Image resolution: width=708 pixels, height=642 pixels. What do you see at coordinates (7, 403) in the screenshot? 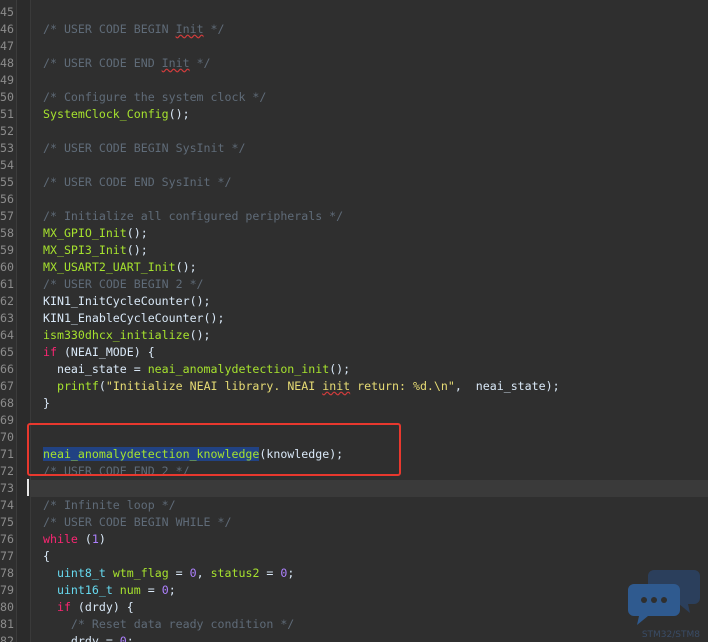
I see `line-number: 68` at bounding box center [7, 403].